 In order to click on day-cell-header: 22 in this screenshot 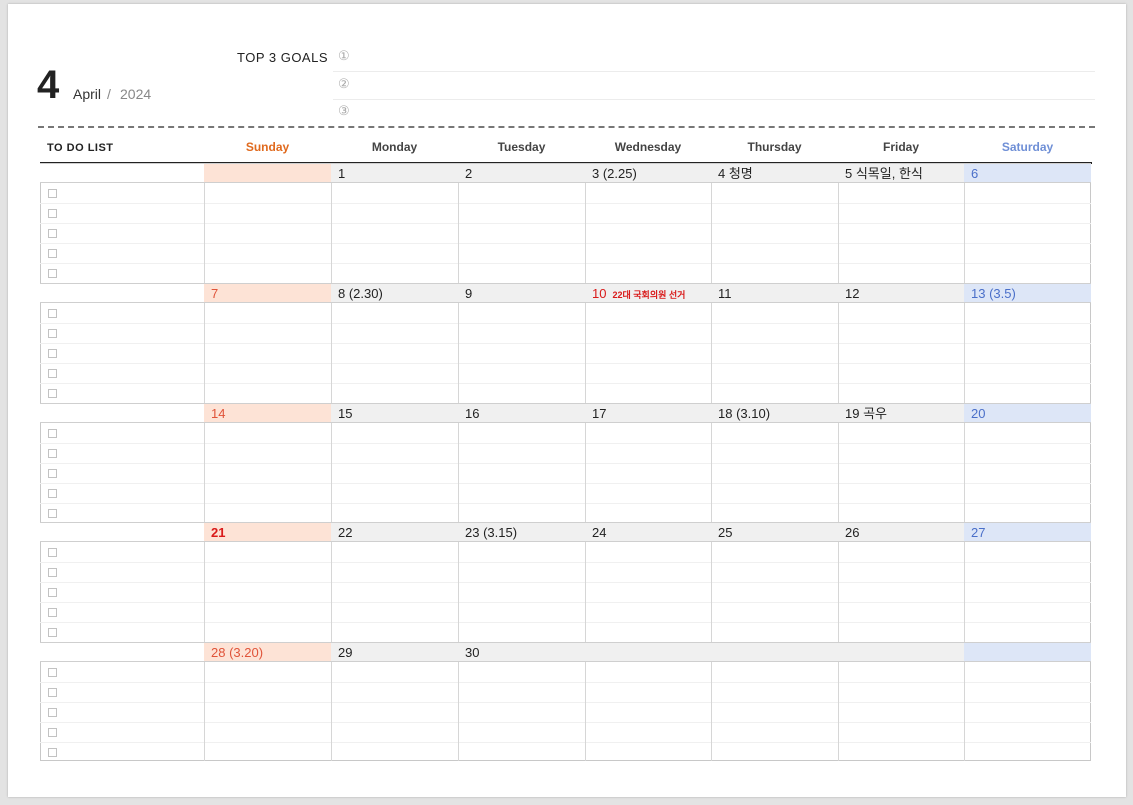, I will do `click(394, 532)`.